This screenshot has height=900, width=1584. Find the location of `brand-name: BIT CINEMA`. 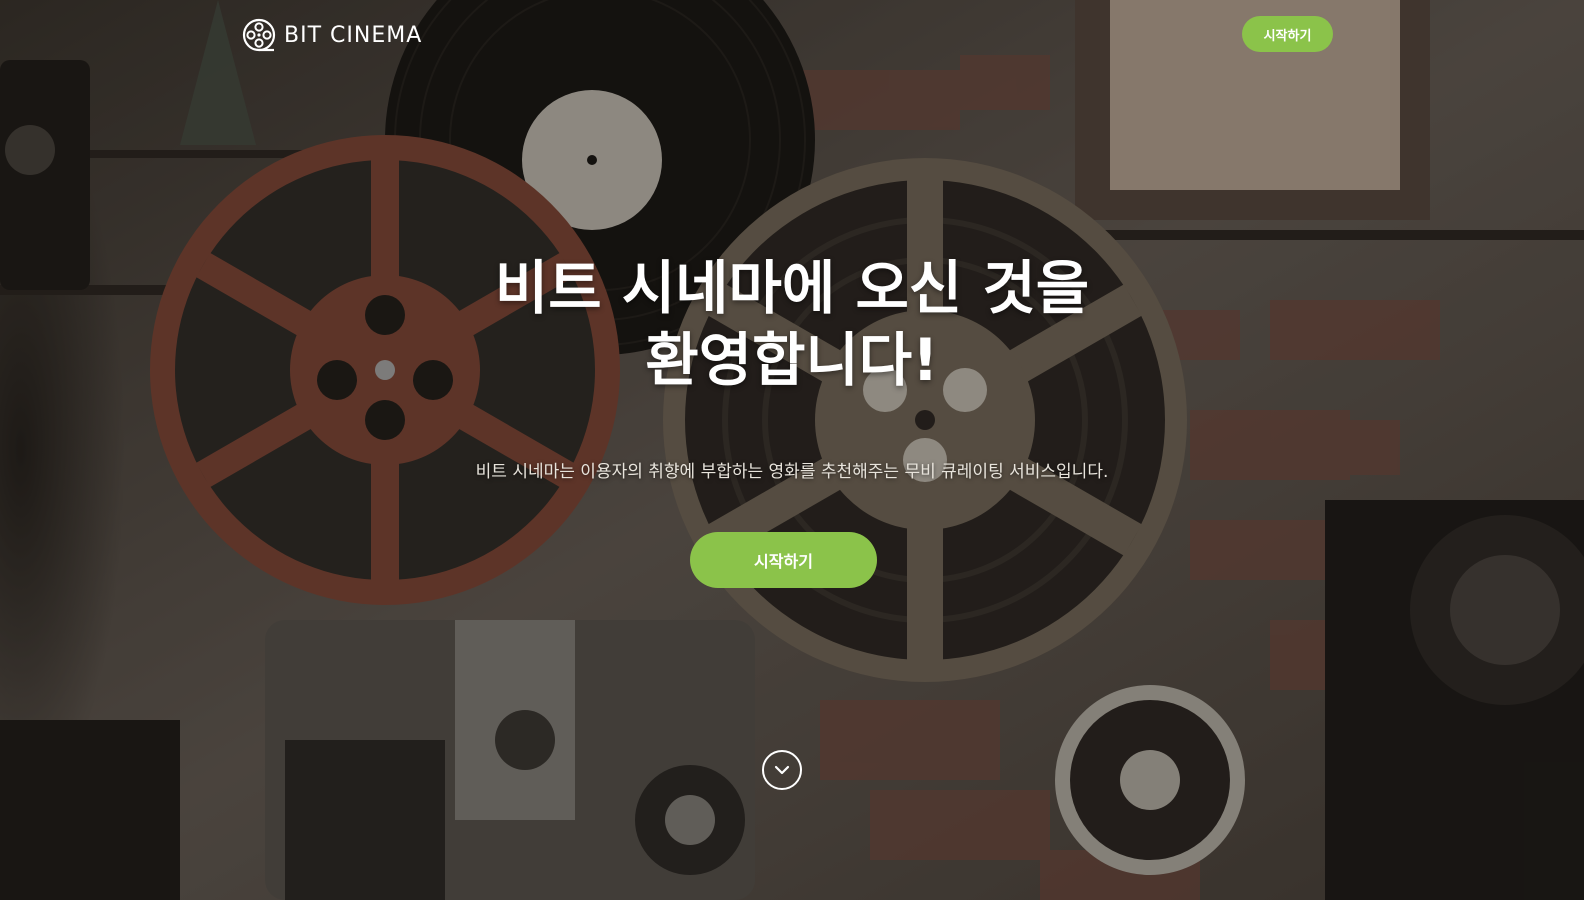

brand-name: BIT CINEMA is located at coordinates (353, 35).